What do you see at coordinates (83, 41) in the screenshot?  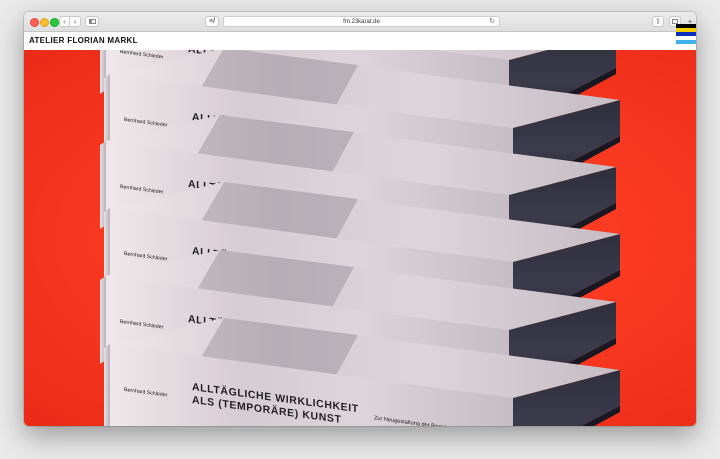 I see `site-title: ATELIER FLORIAN MARKL` at bounding box center [83, 41].